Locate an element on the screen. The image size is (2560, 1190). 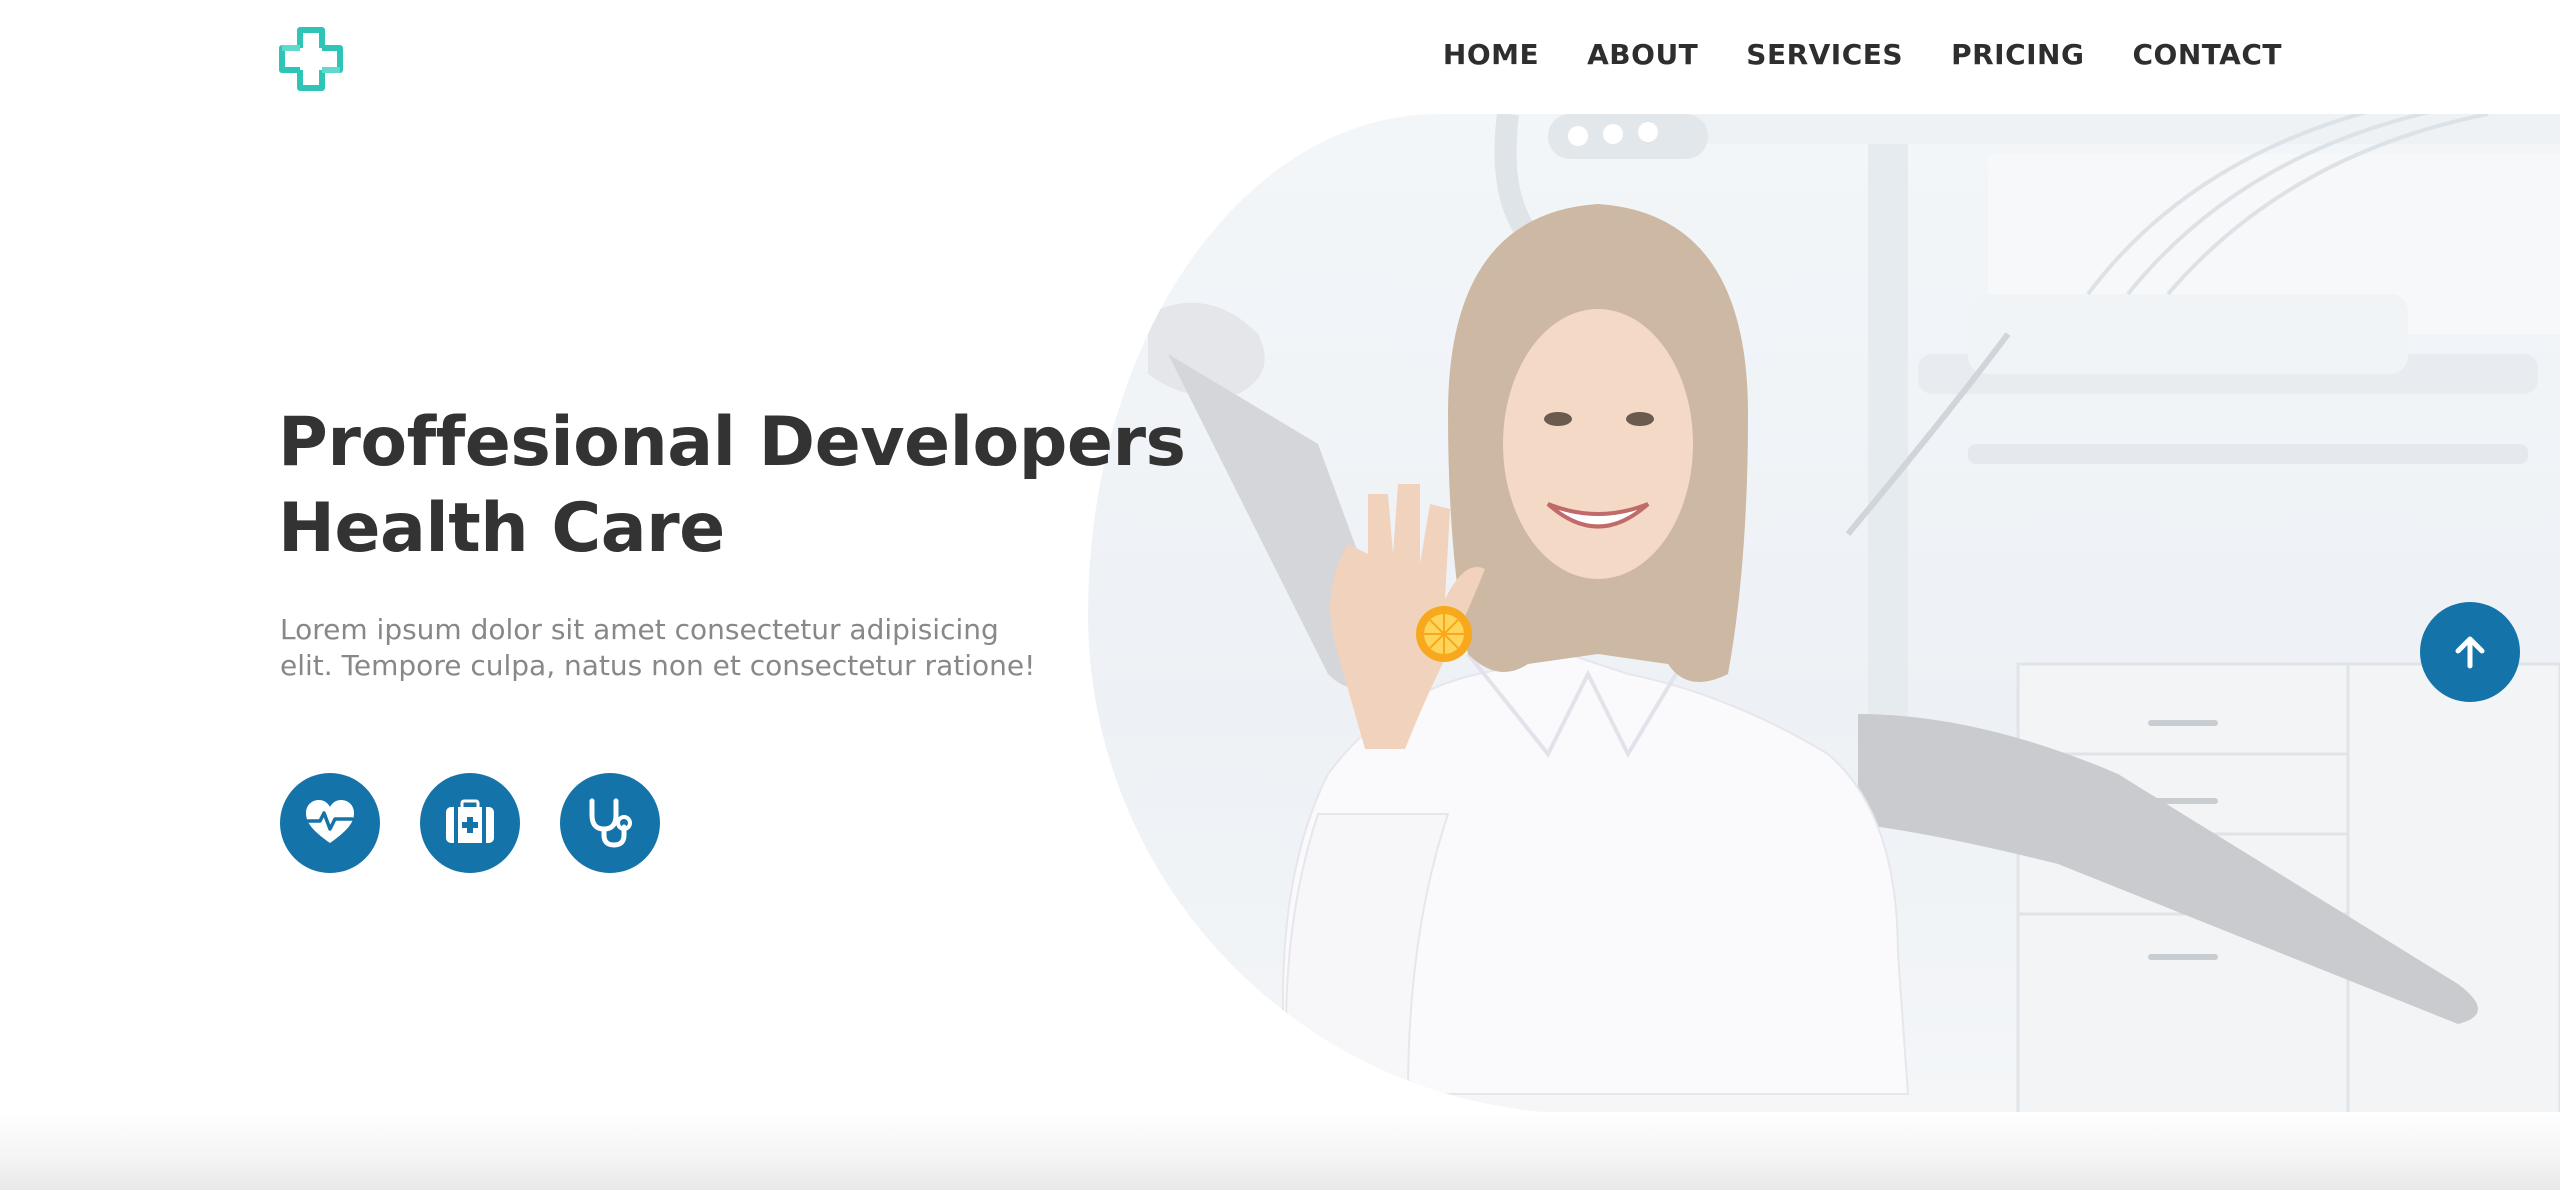
first-aid-kit-icon is located at coordinates (470, 821).